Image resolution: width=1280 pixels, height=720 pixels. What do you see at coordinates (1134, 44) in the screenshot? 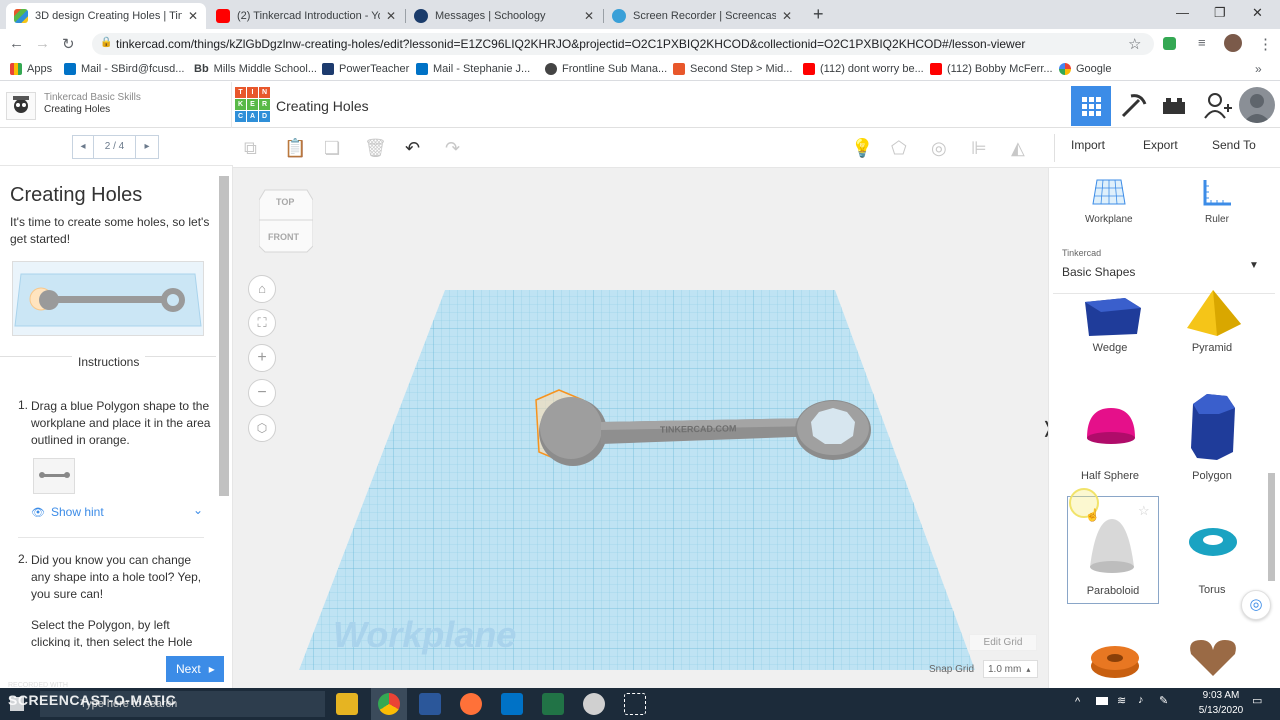
I see `bookmark-star-icon: ☆` at bounding box center [1134, 44].